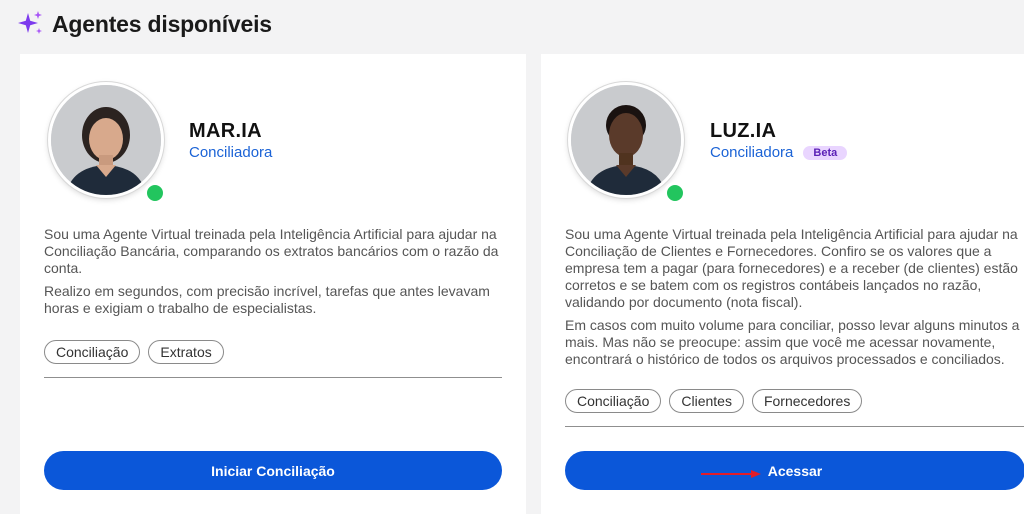 The image size is (1024, 514). I want to click on agent-role-row: Conciliadora Beta, so click(779, 152).